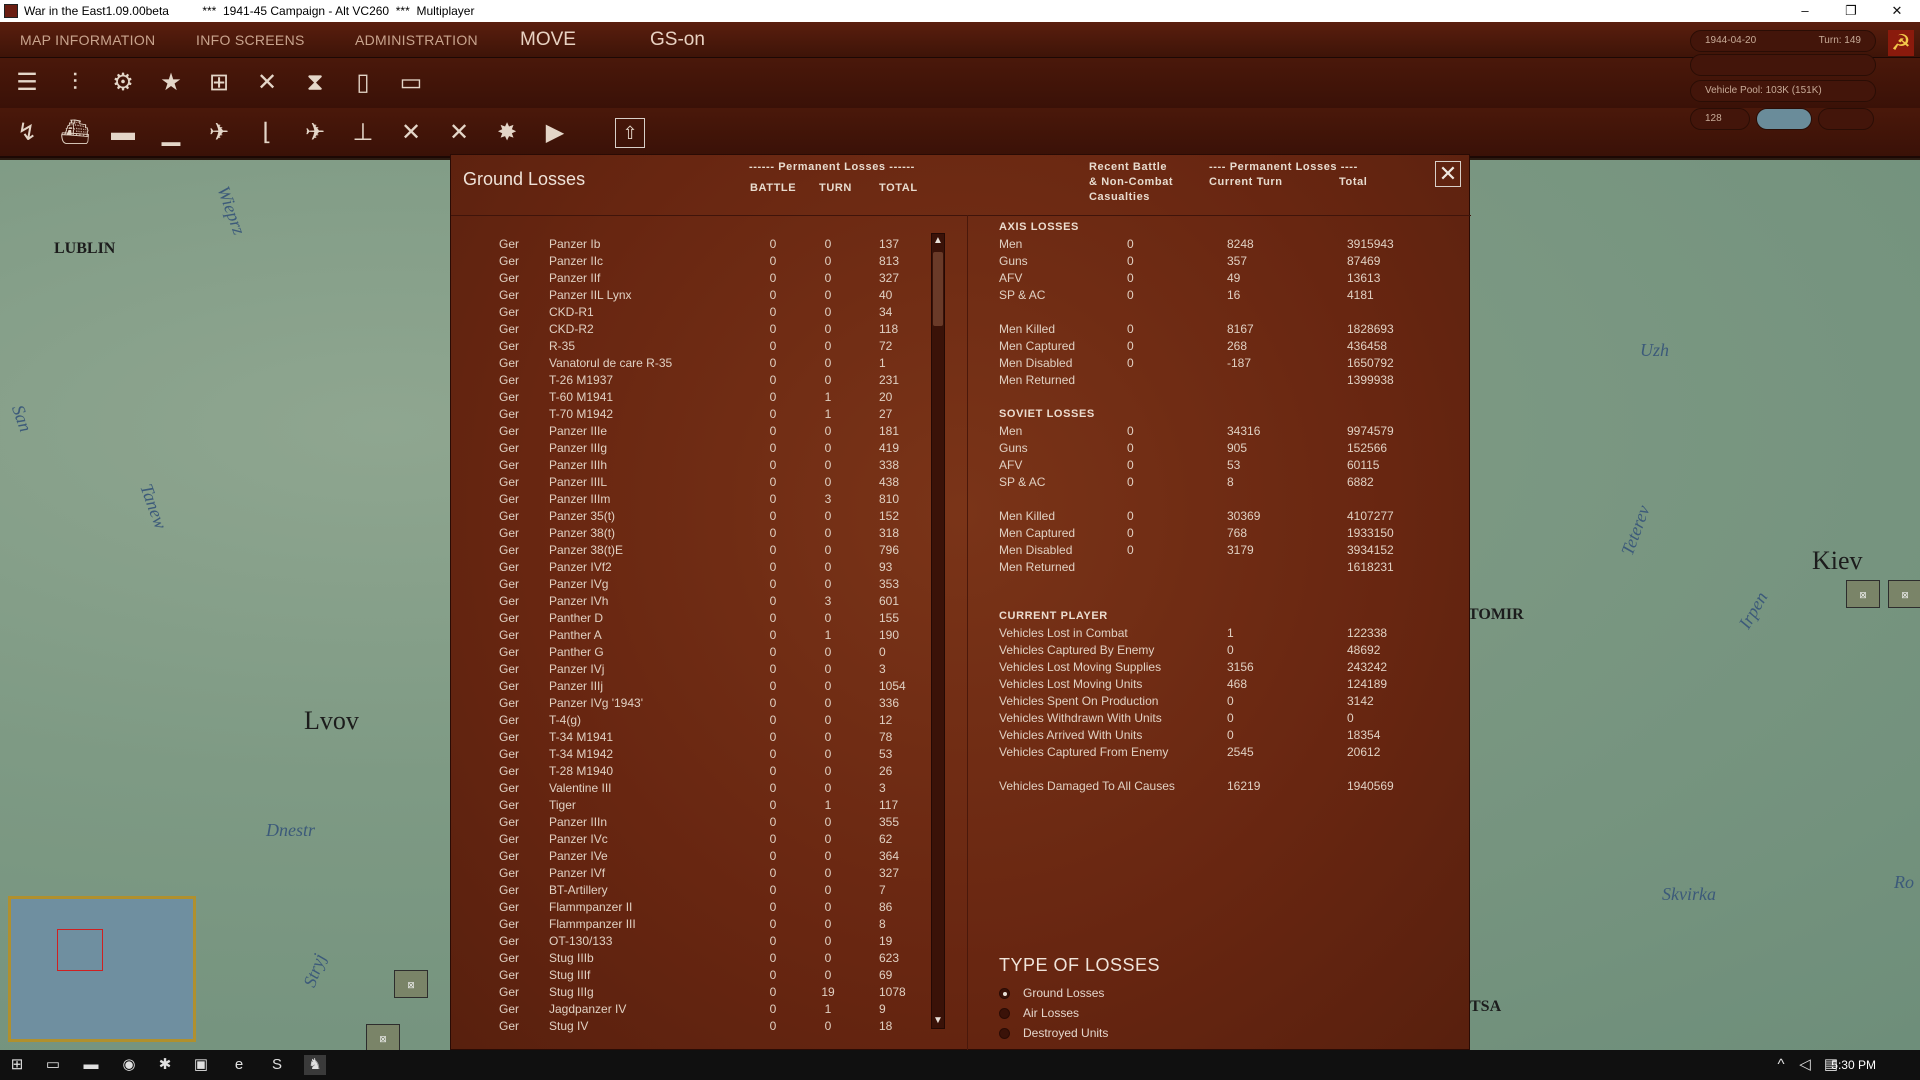 This screenshot has width=1920, height=1080. What do you see at coordinates (239, 1065) in the screenshot?
I see `edge-icon: e` at bounding box center [239, 1065].